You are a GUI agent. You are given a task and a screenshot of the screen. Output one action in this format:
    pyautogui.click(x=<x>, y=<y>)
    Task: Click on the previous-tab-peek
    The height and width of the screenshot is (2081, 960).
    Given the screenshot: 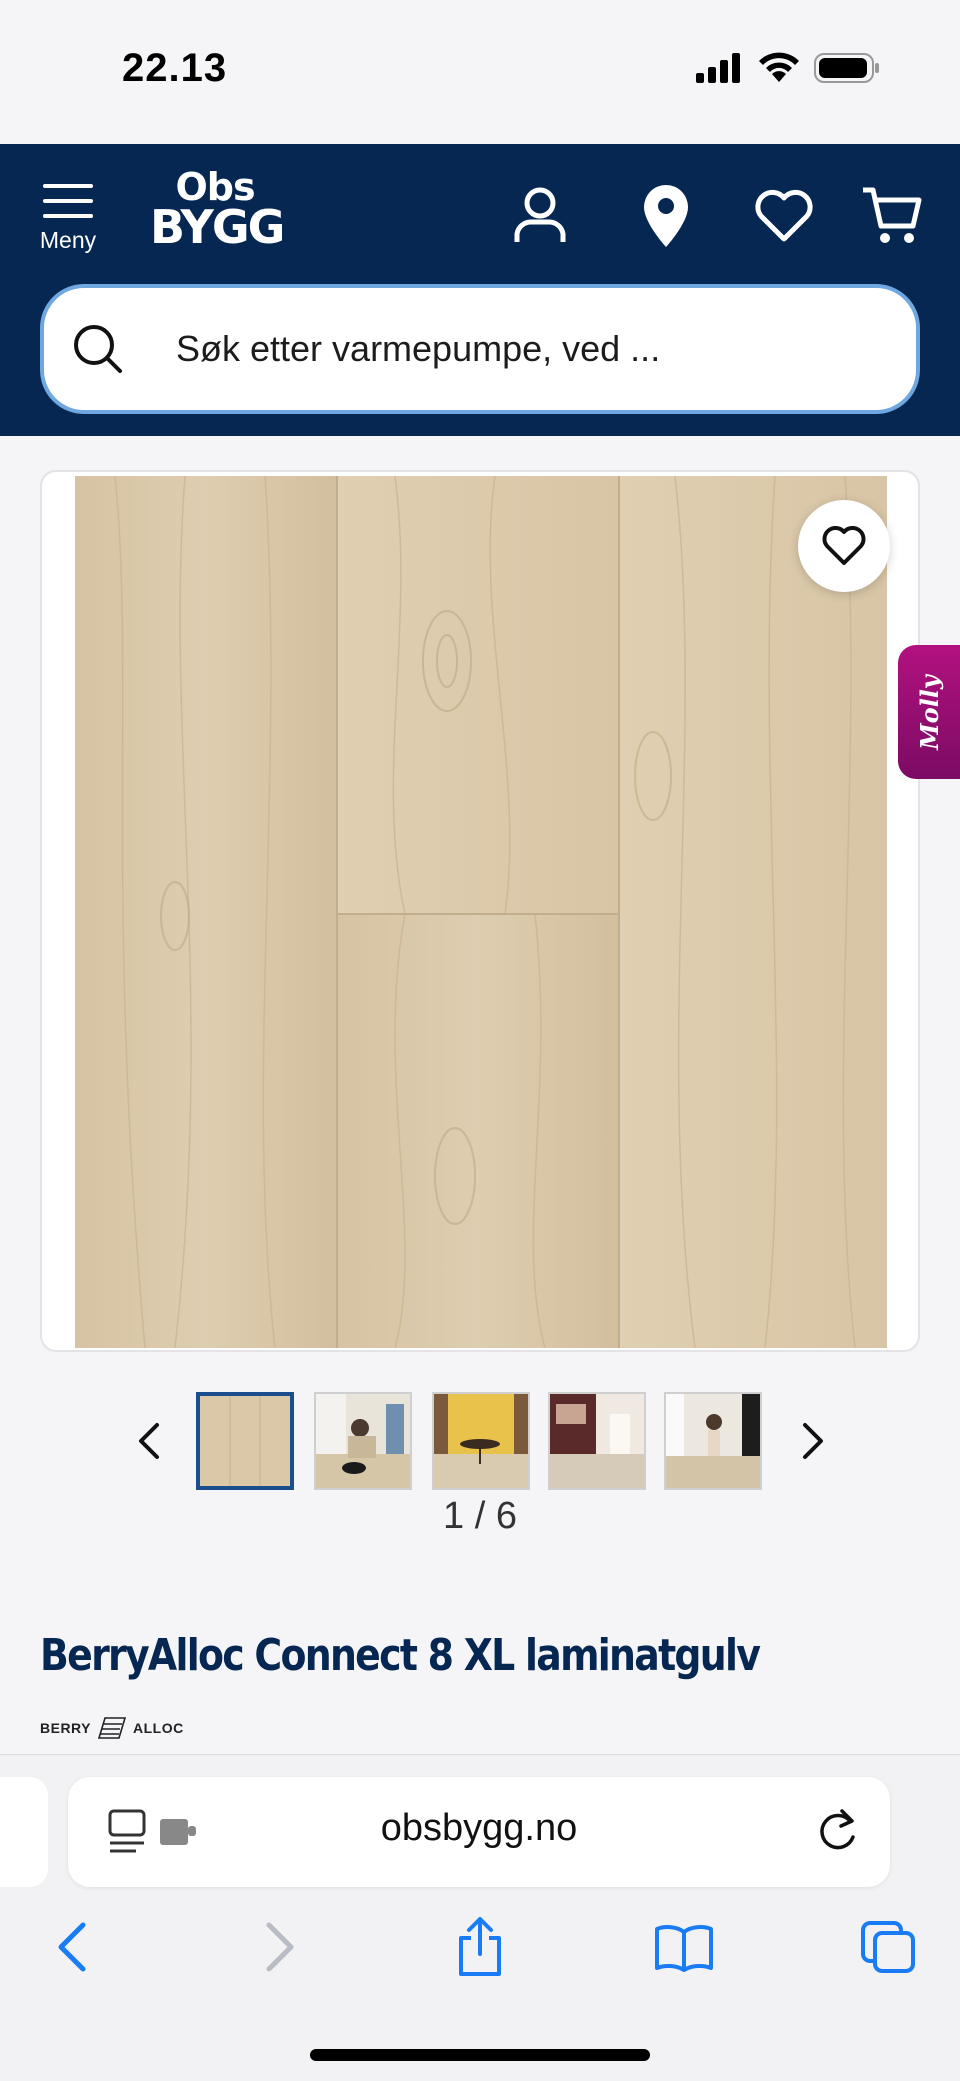 What is the action you would take?
    pyautogui.click(x=24, y=1832)
    